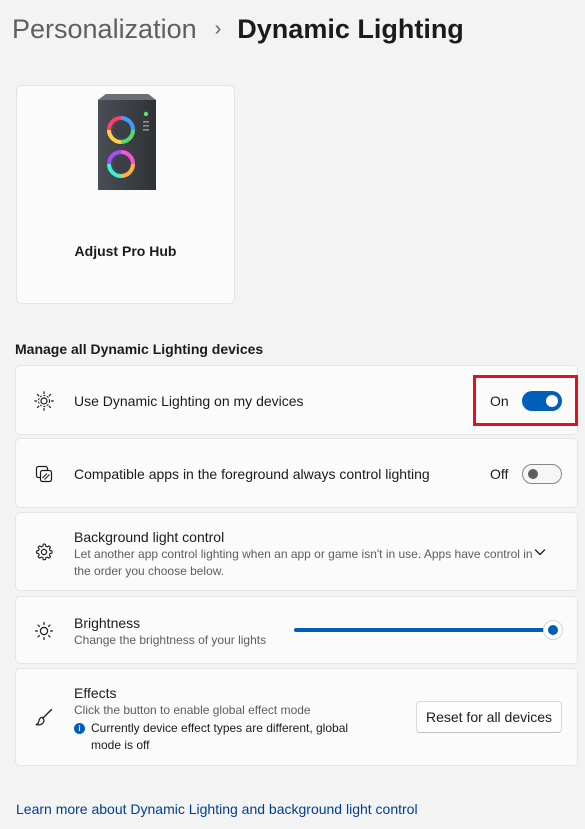 This screenshot has height=829, width=585. Describe the element at coordinates (542, 474) in the screenshot. I see `compatible-apps-toggle` at that location.